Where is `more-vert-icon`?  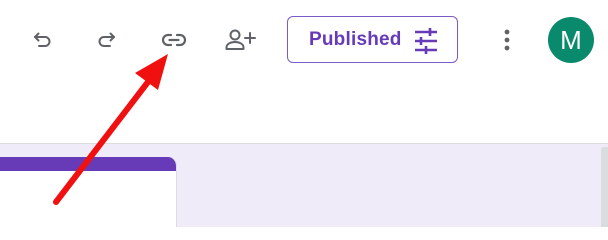
more-vert-icon is located at coordinates (507, 40).